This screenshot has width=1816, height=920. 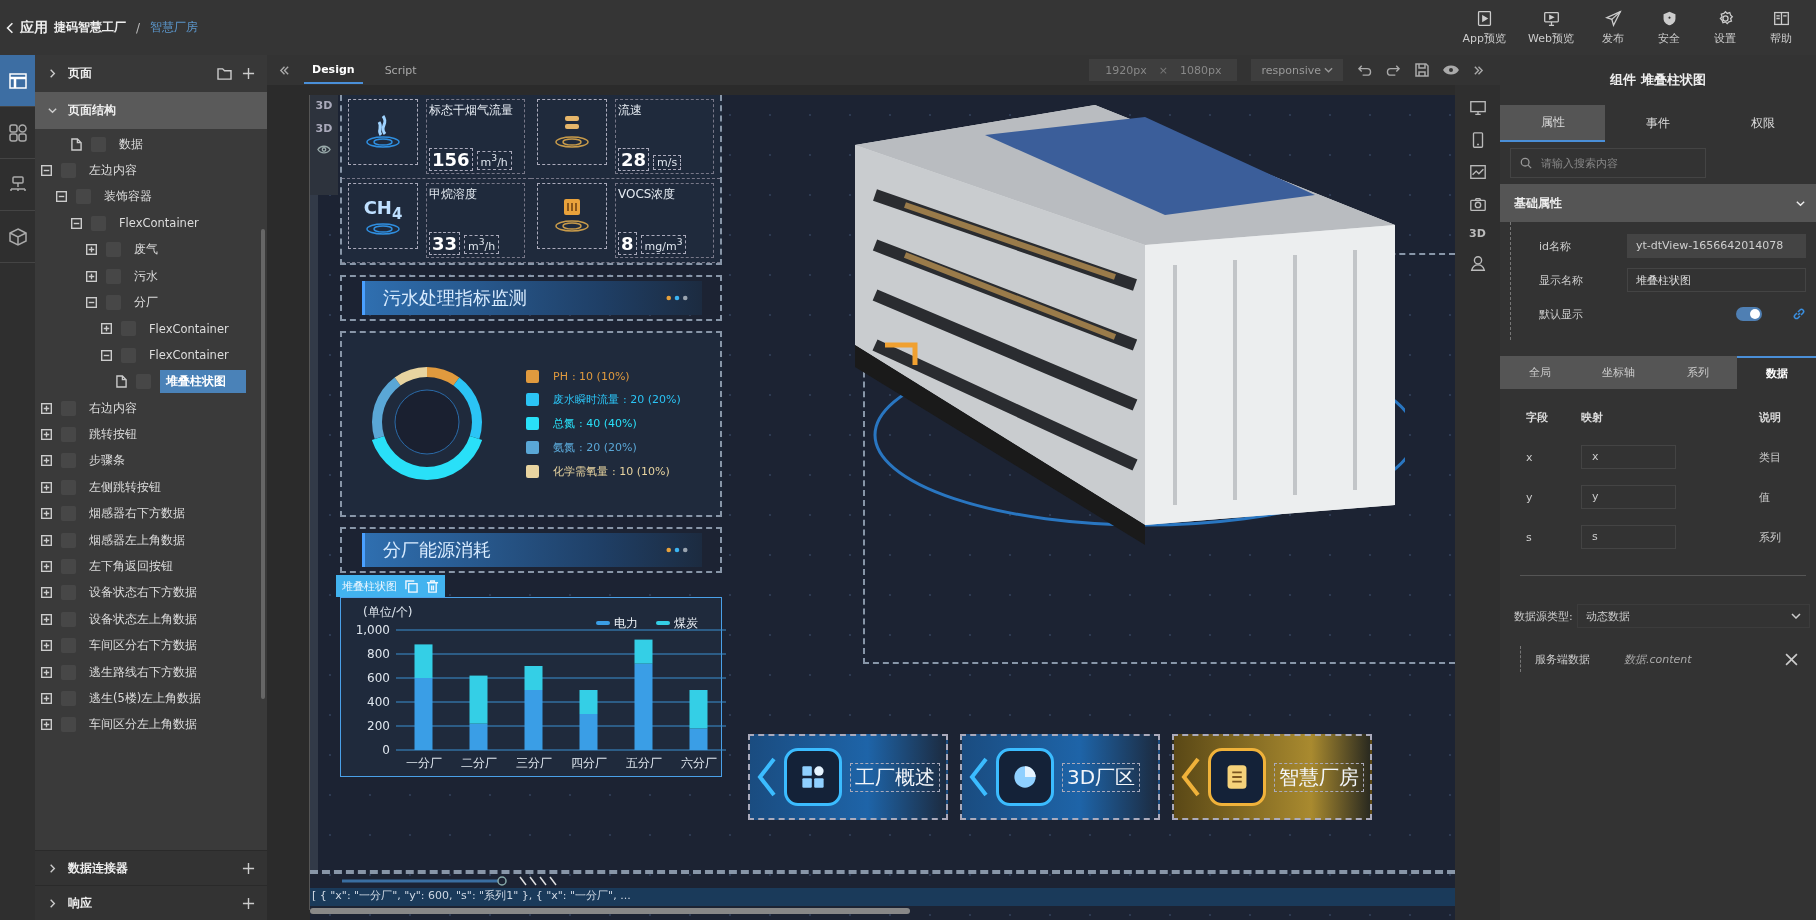 I want to click on tree-item: 设备状态左上角数据, so click(x=143, y=619).